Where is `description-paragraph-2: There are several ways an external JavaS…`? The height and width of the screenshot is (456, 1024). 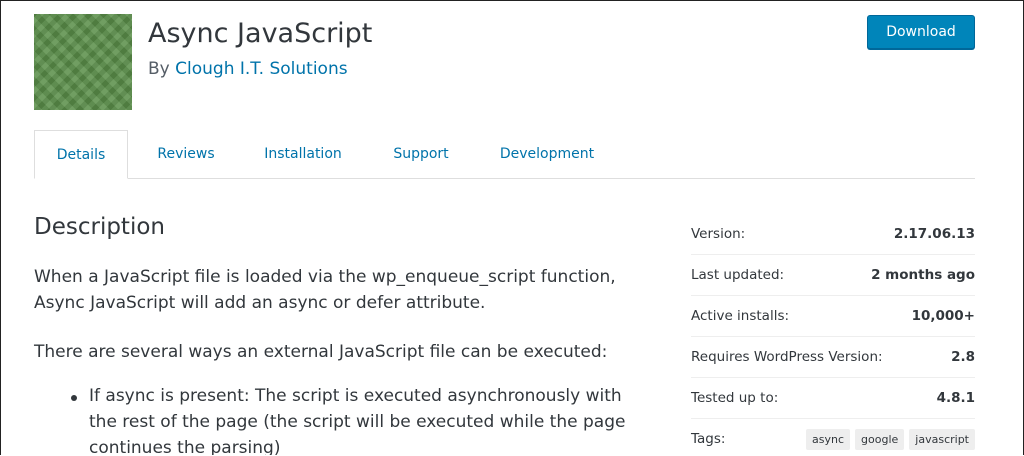 description-paragraph-2: There are several ways an external JavaS… is located at coordinates (321, 352).